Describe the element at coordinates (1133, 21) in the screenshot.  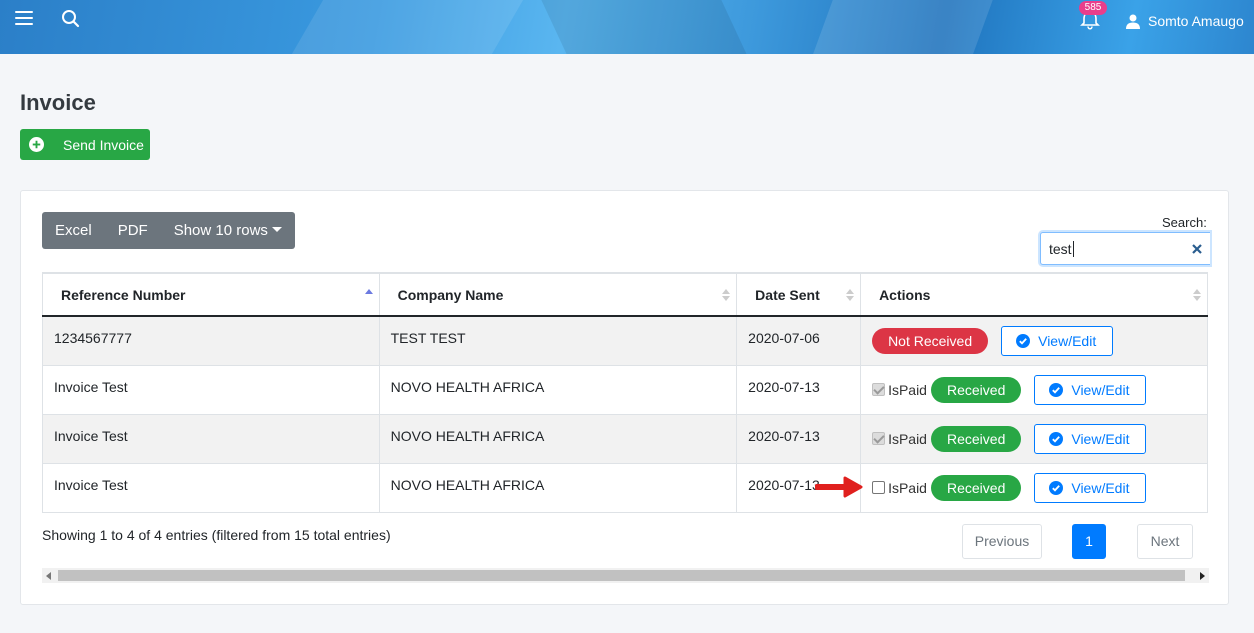
I see `user-icon` at that location.